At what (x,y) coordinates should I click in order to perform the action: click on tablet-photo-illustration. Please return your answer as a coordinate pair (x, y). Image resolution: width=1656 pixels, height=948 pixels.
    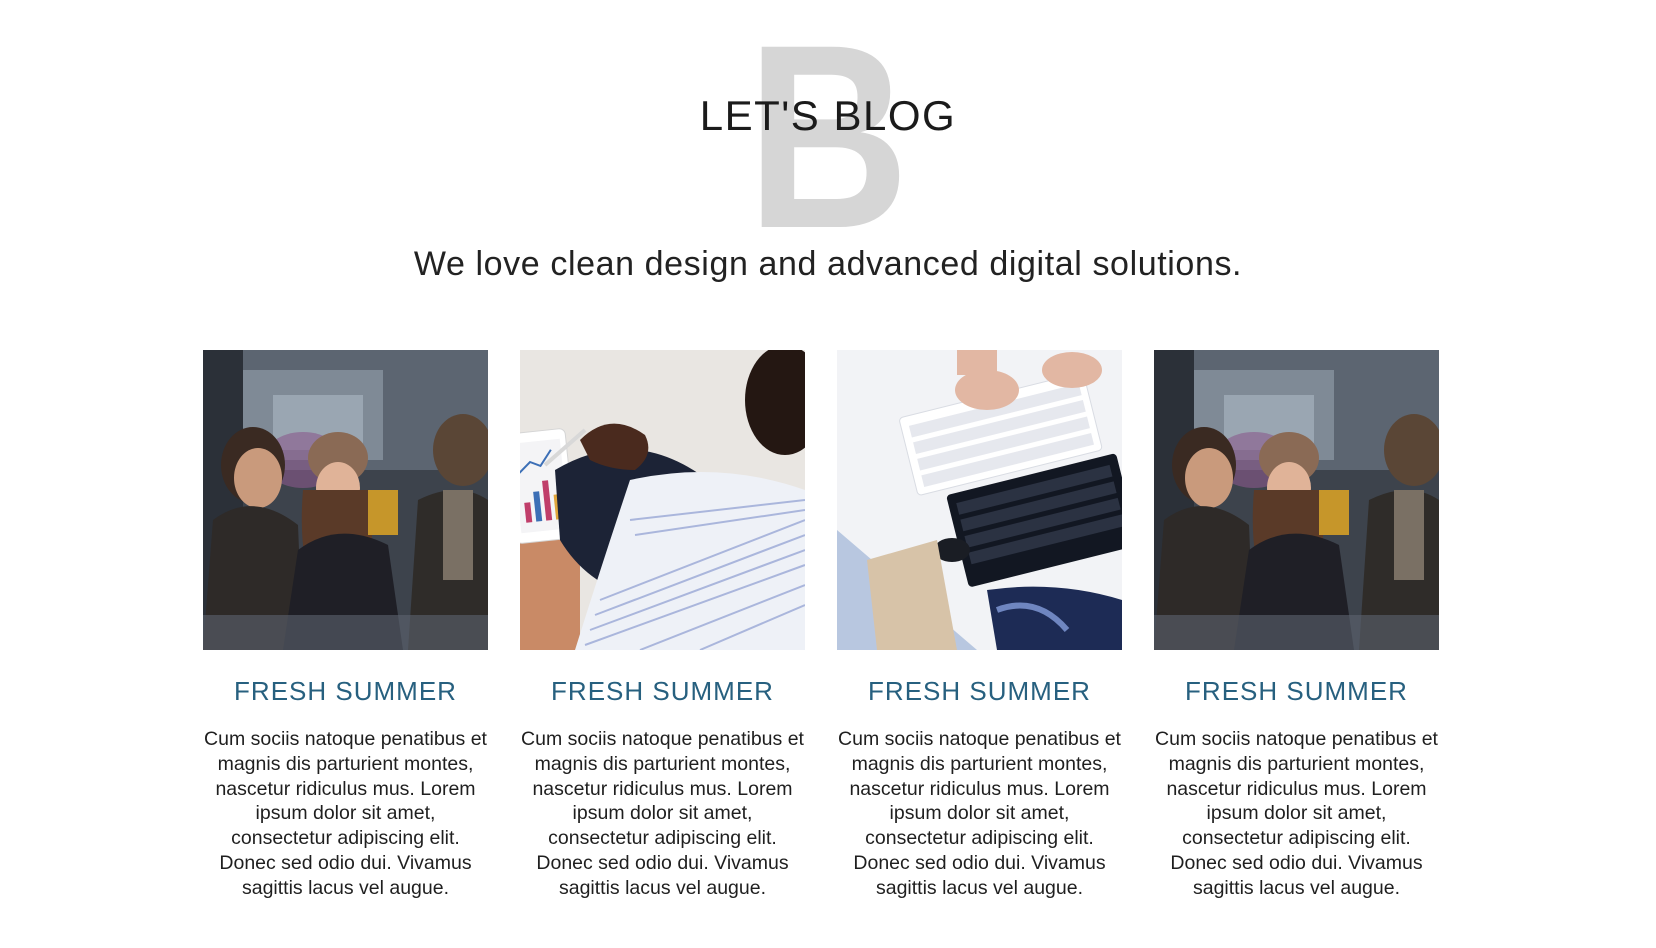
    Looking at the image, I should click on (662, 500).